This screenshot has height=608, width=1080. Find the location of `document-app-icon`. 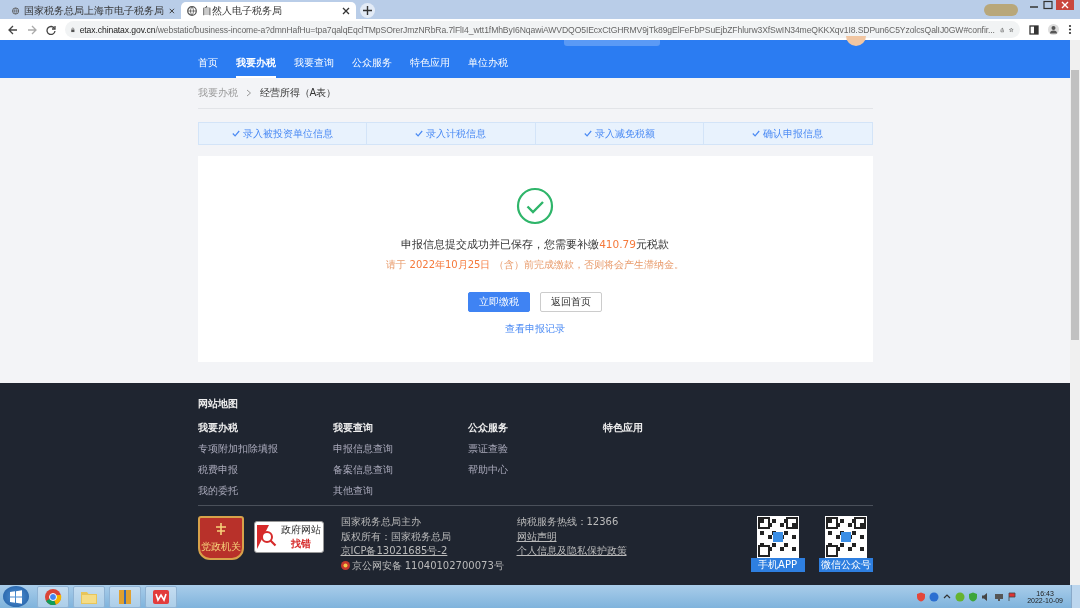

document-app-icon is located at coordinates (161, 596).